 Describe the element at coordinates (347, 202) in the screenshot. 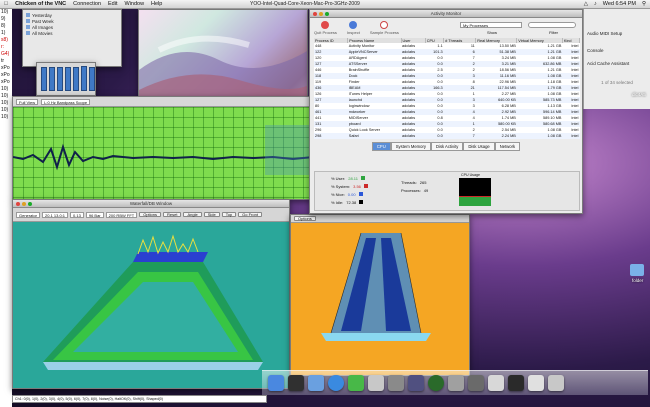

I see `stat-idle: % Idle: 72.38` at that location.